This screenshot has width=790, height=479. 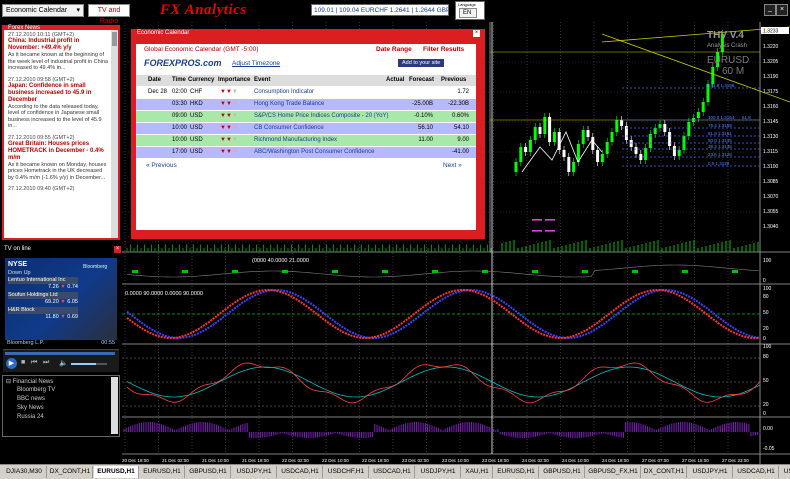 What do you see at coordinates (161, 165) in the screenshot?
I see `previous-page-link: « Previous` at bounding box center [161, 165].